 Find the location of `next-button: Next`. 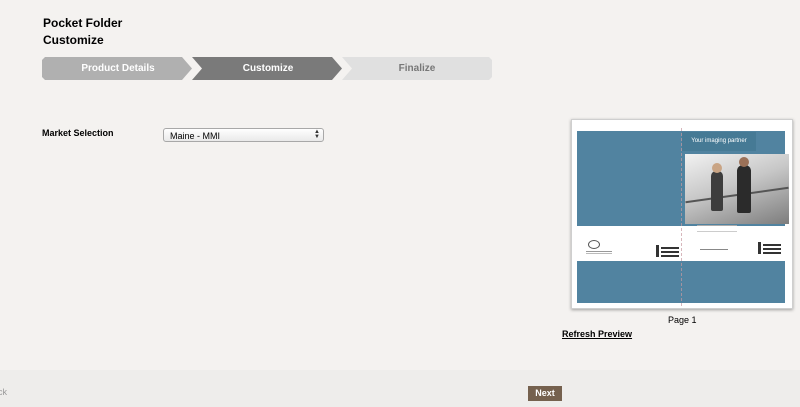

next-button: Next is located at coordinates (545, 393).